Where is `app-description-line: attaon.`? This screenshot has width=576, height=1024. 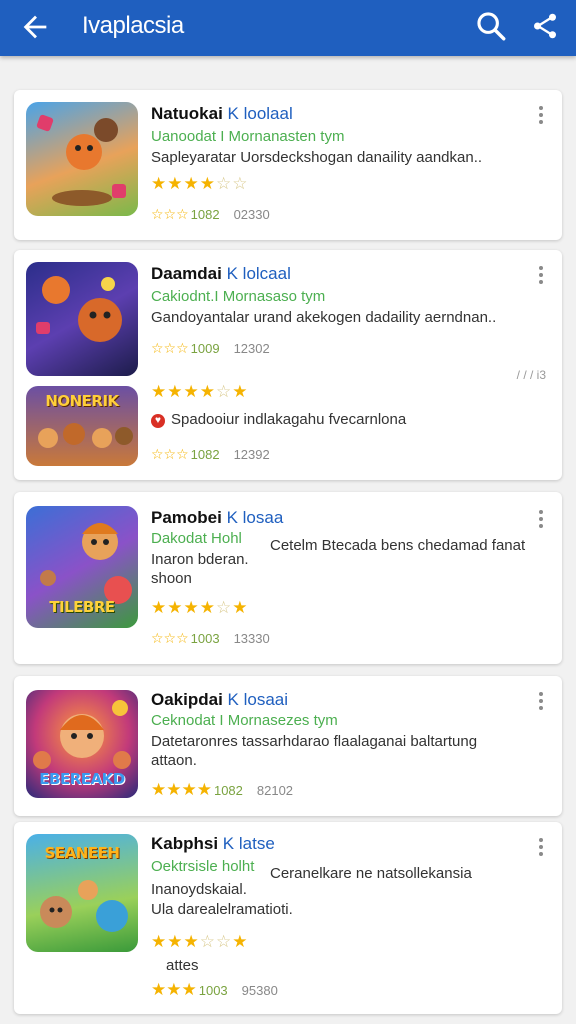 app-description-line: attaon. is located at coordinates (174, 760).